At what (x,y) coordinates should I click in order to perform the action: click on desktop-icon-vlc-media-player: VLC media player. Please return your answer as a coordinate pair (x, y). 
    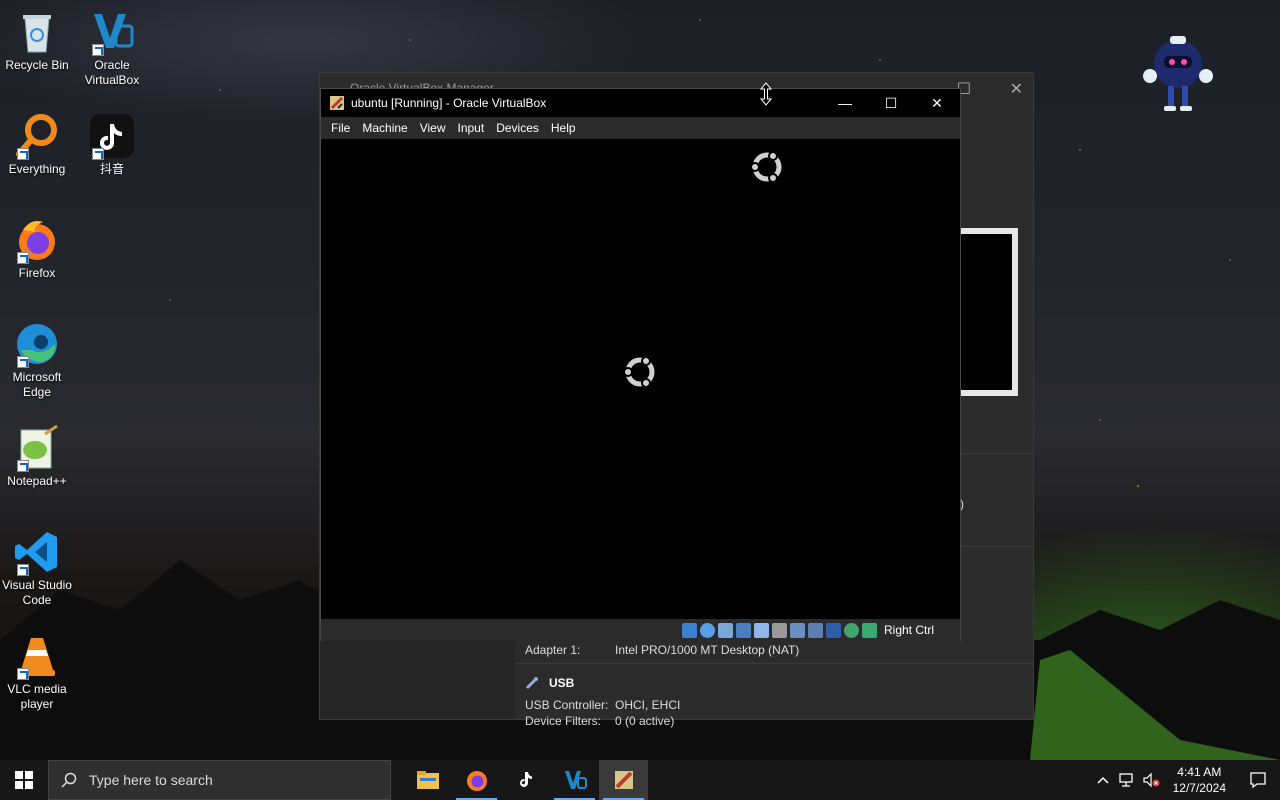
    Looking at the image, I should click on (37, 672).